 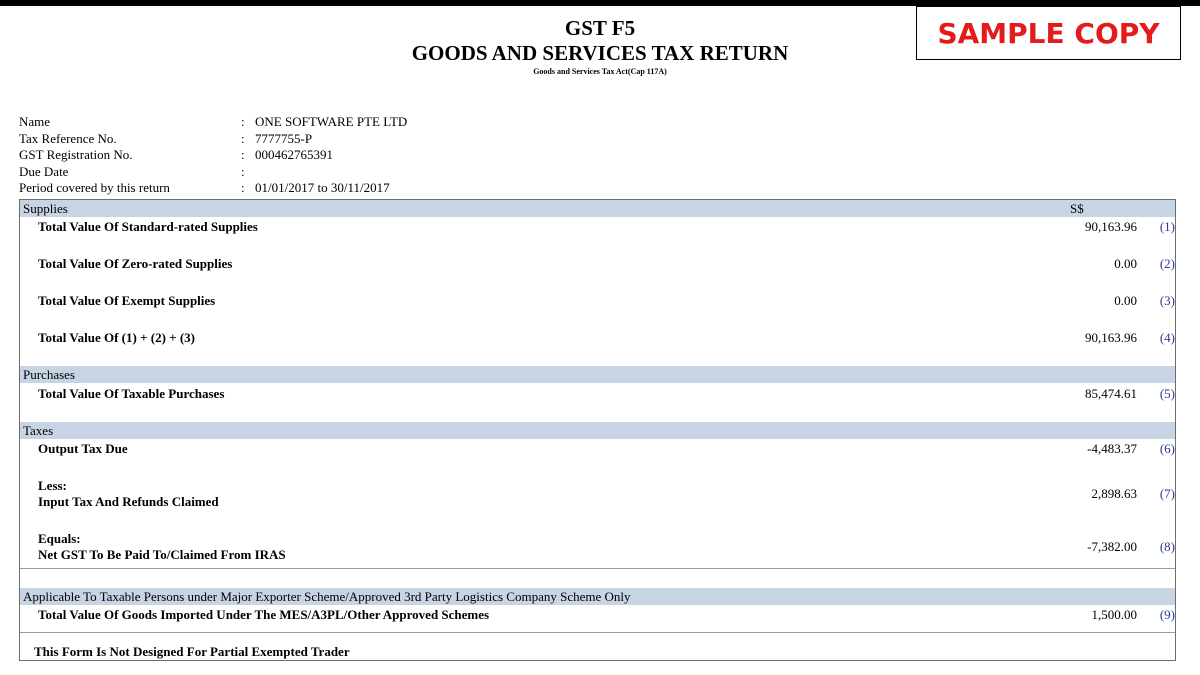 What do you see at coordinates (1167, 614) in the screenshot?
I see `line-ref: (9)` at bounding box center [1167, 614].